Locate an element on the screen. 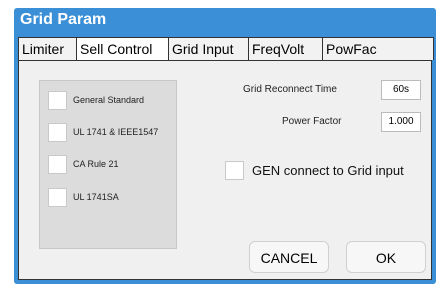 The height and width of the screenshot is (290, 448). reconnect-time-label: Grid Reconnect Time is located at coordinates (290, 89).